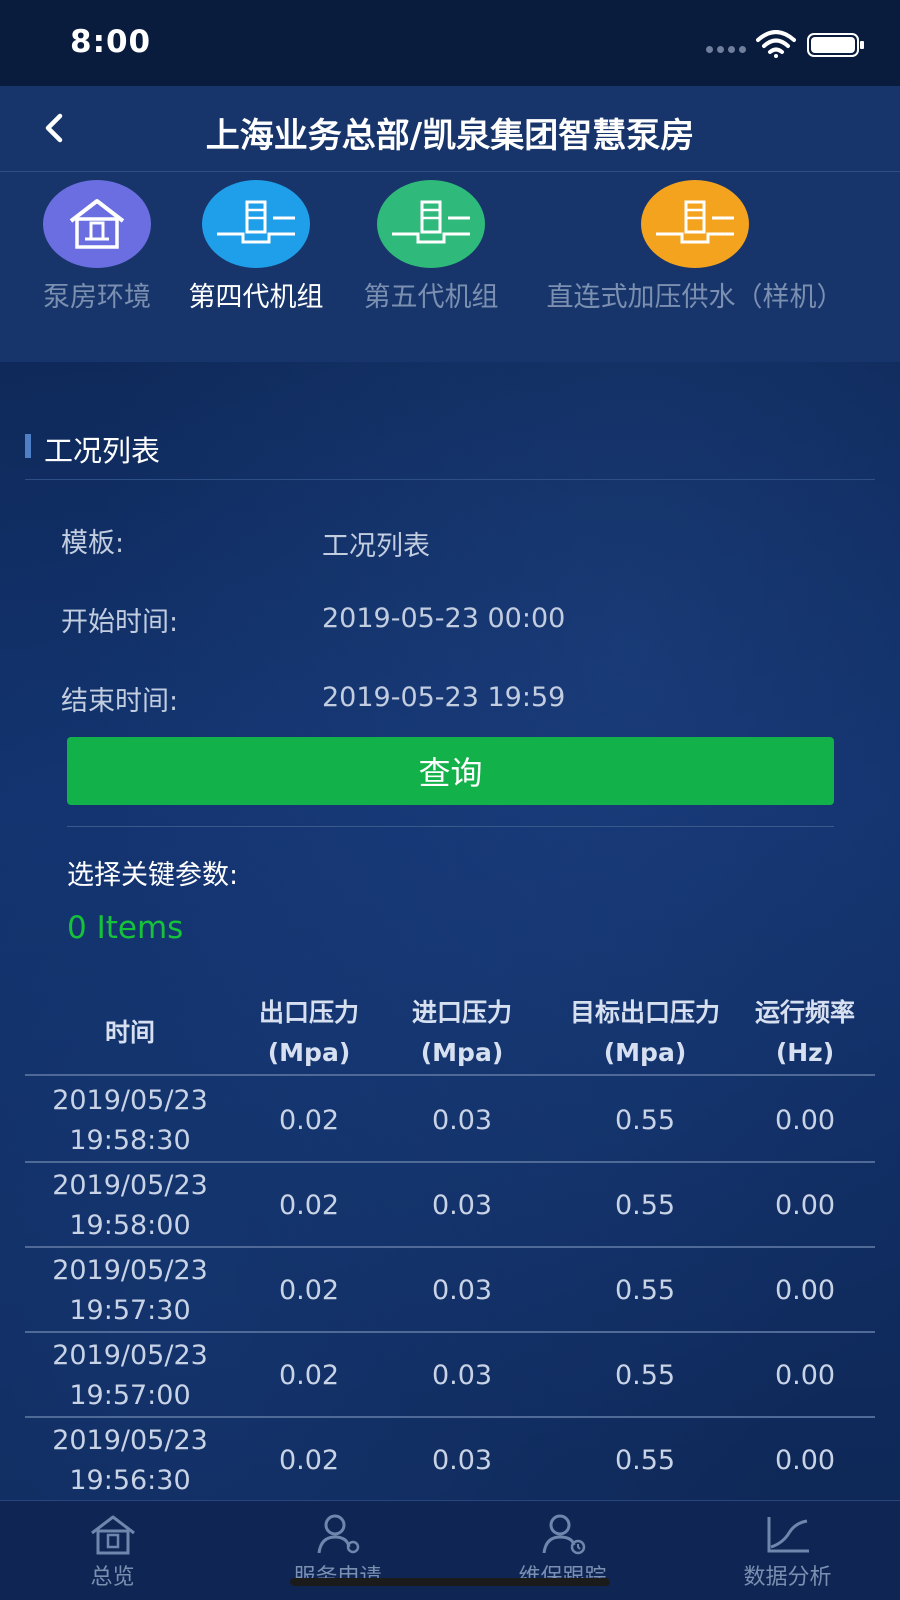 This screenshot has height=1600, width=900. I want to click on battery-icon, so click(835, 45).